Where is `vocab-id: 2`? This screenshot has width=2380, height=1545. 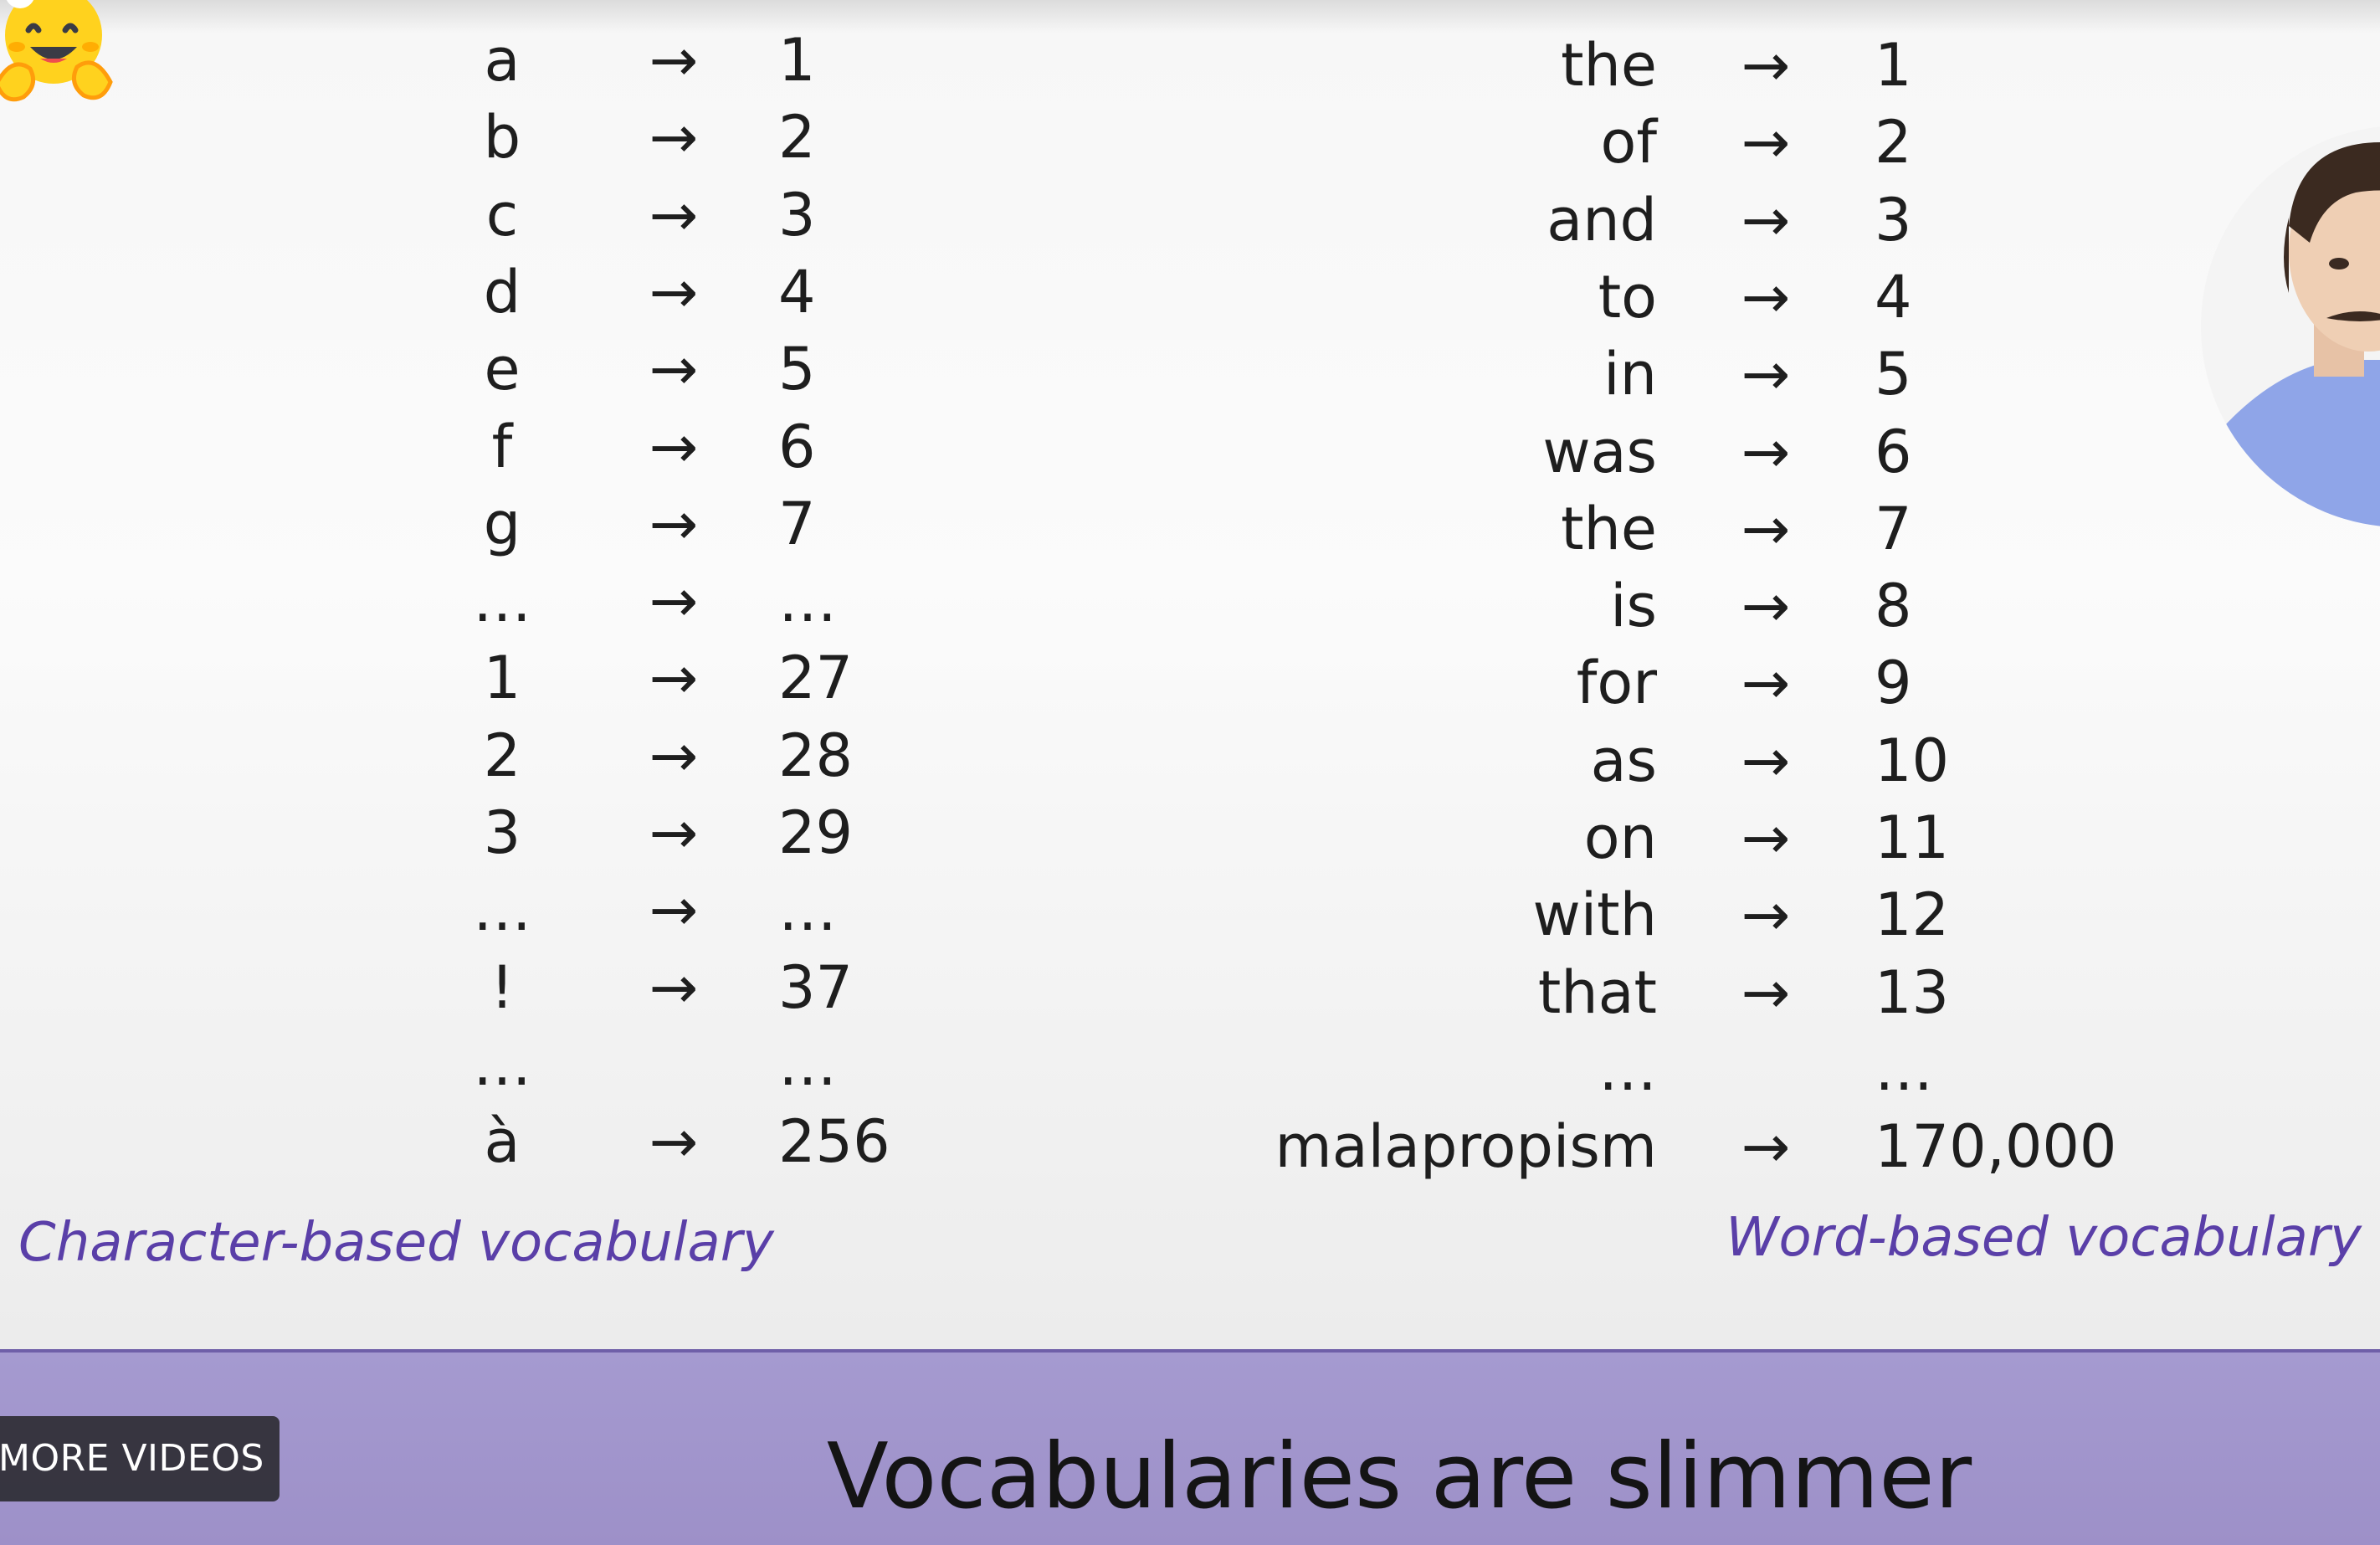 vocab-id: 2 is located at coordinates (1893, 142).